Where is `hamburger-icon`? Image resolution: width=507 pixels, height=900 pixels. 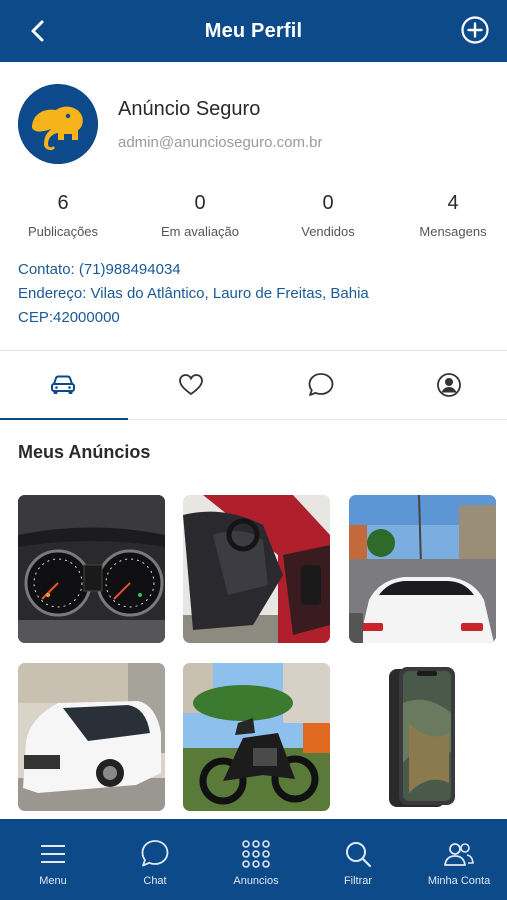 hamburger-icon is located at coordinates (53, 854).